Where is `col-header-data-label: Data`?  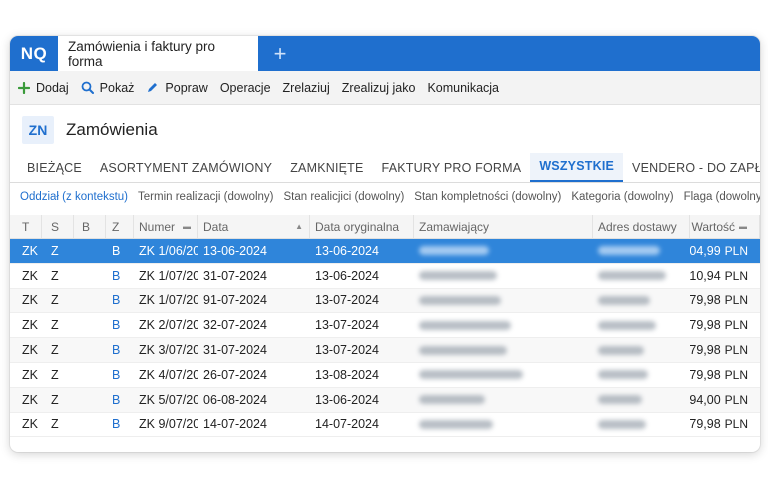 col-header-data-label: Data is located at coordinates (216, 226).